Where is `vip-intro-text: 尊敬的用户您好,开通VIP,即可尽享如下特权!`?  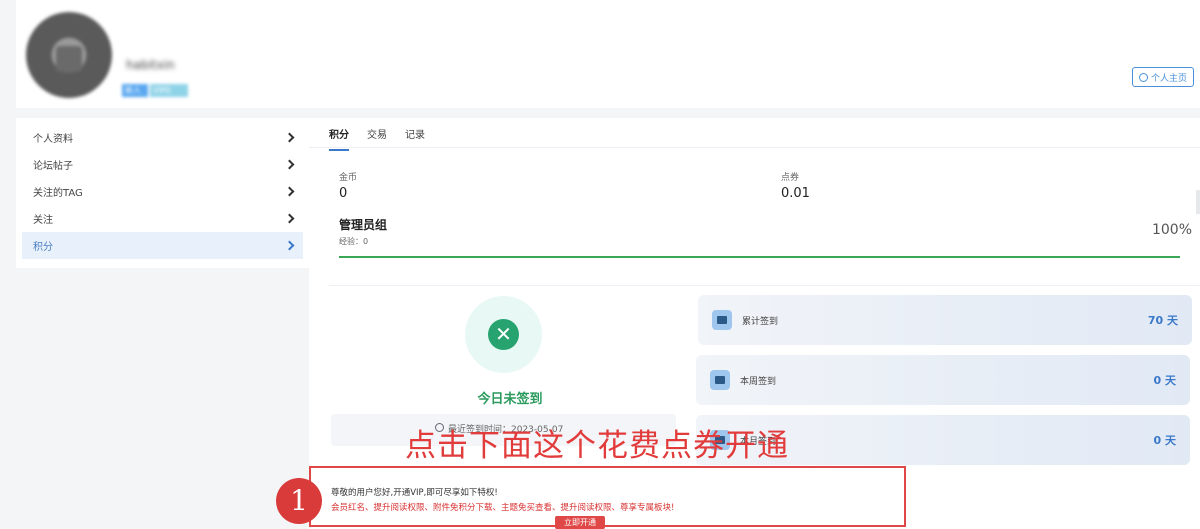 vip-intro-text: 尊敬的用户您好,开通VIP,即可尽享如下特权! is located at coordinates (414, 493).